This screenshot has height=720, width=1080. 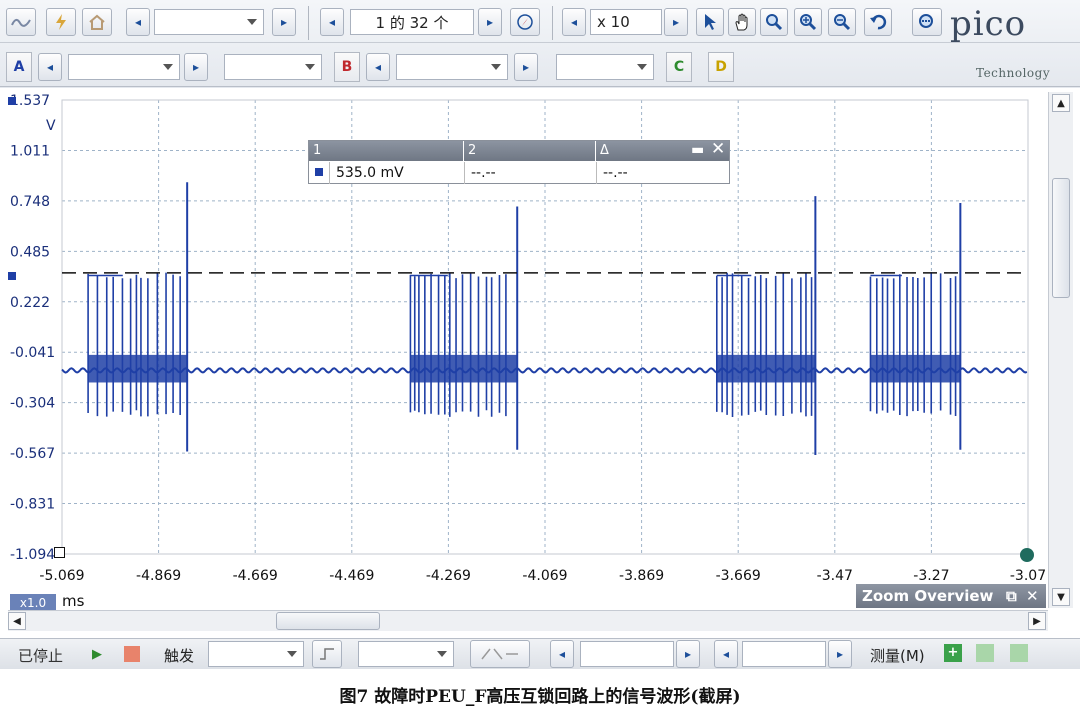 I want to click on trigger-label: 触发, so click(x=179, y=656).